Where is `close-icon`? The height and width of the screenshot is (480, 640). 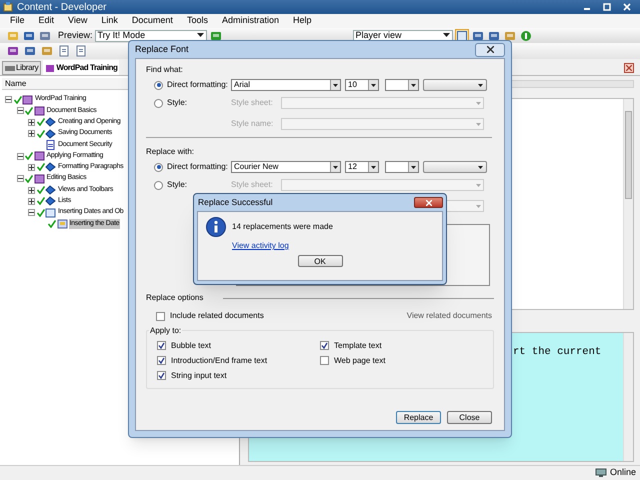
close-icon is located at coordinates (429, 203).